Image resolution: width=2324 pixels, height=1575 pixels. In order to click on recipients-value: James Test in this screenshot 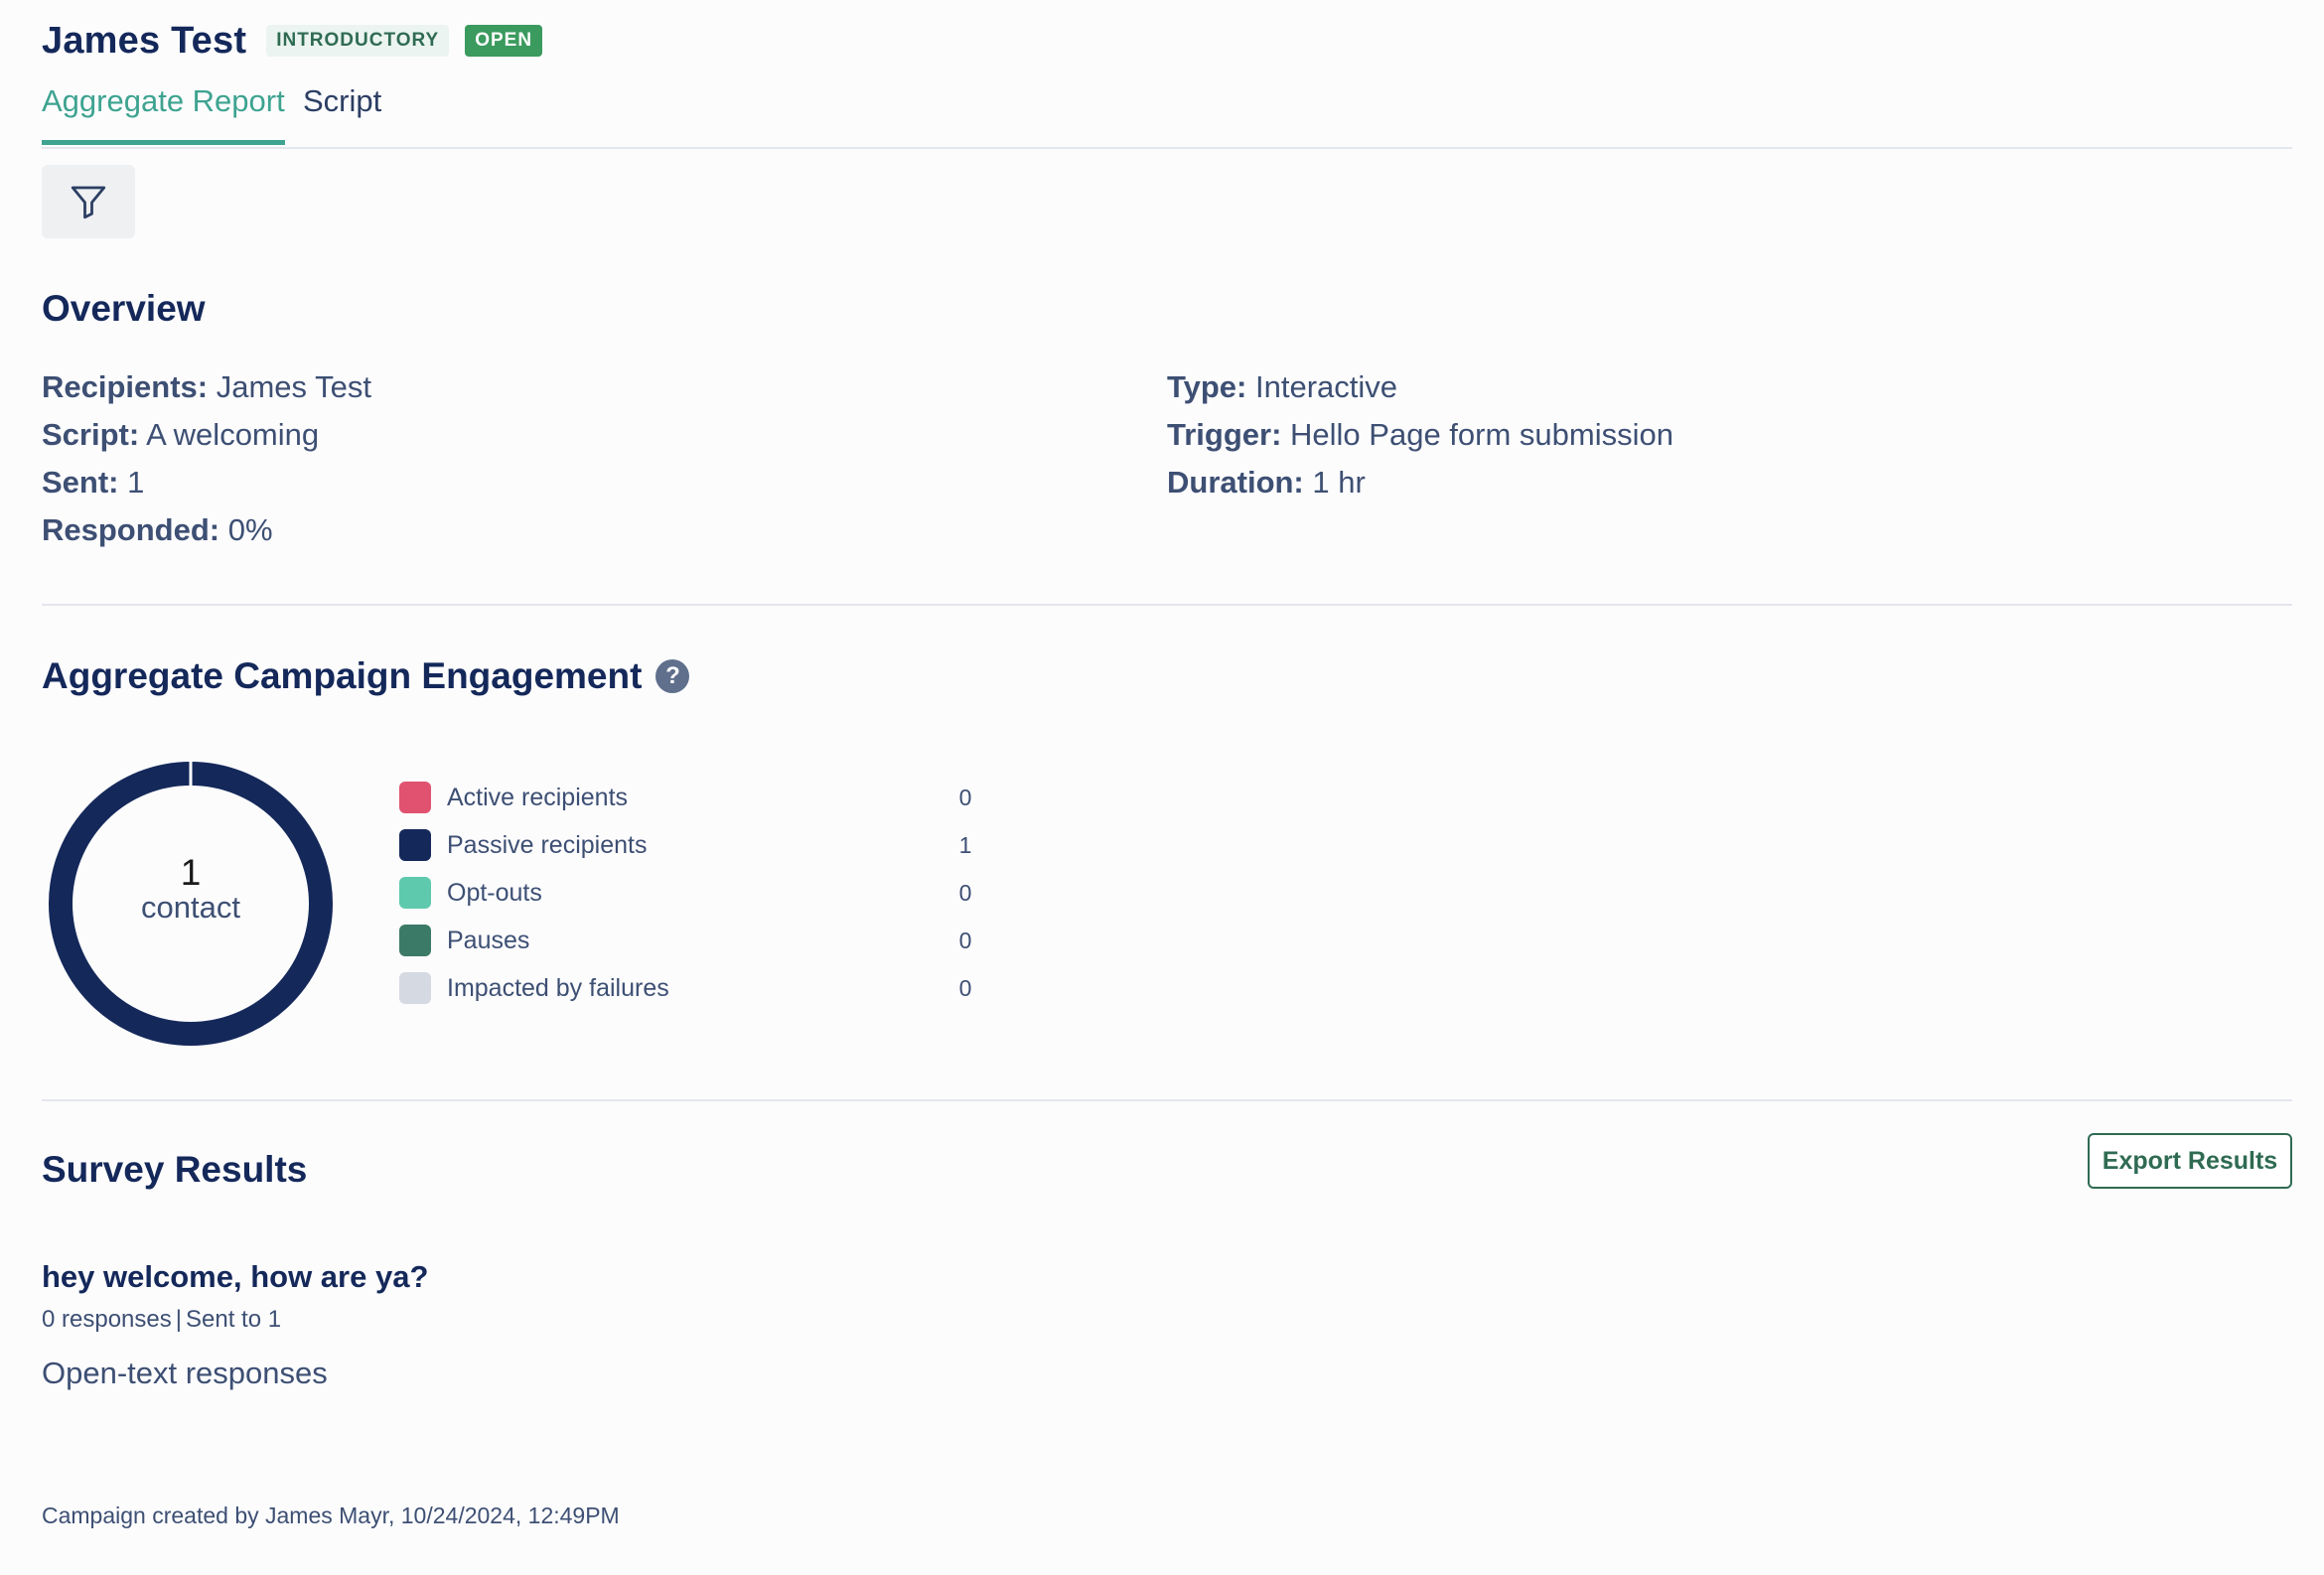, I will do `click(293, 387)`.